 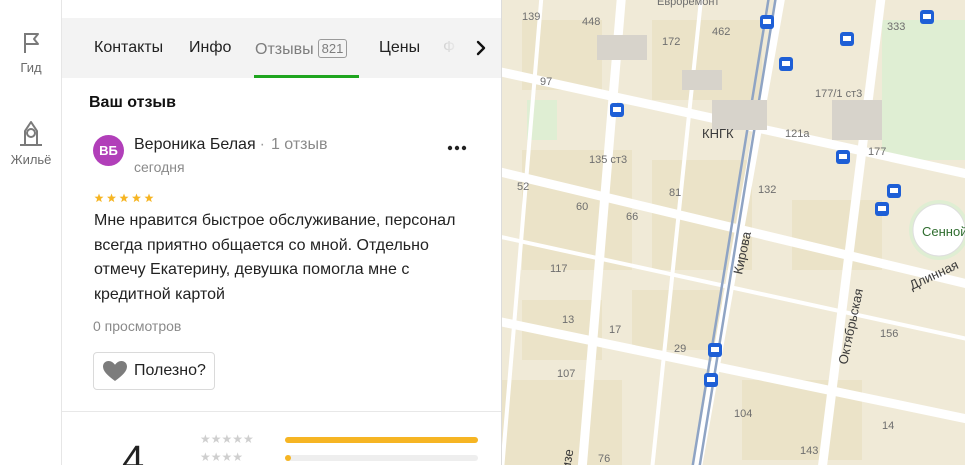 What do you see at coordinates (227, 439) in the screenshot?
I see `stars-icon: ★★★★★` at bounding box center [227, 439].